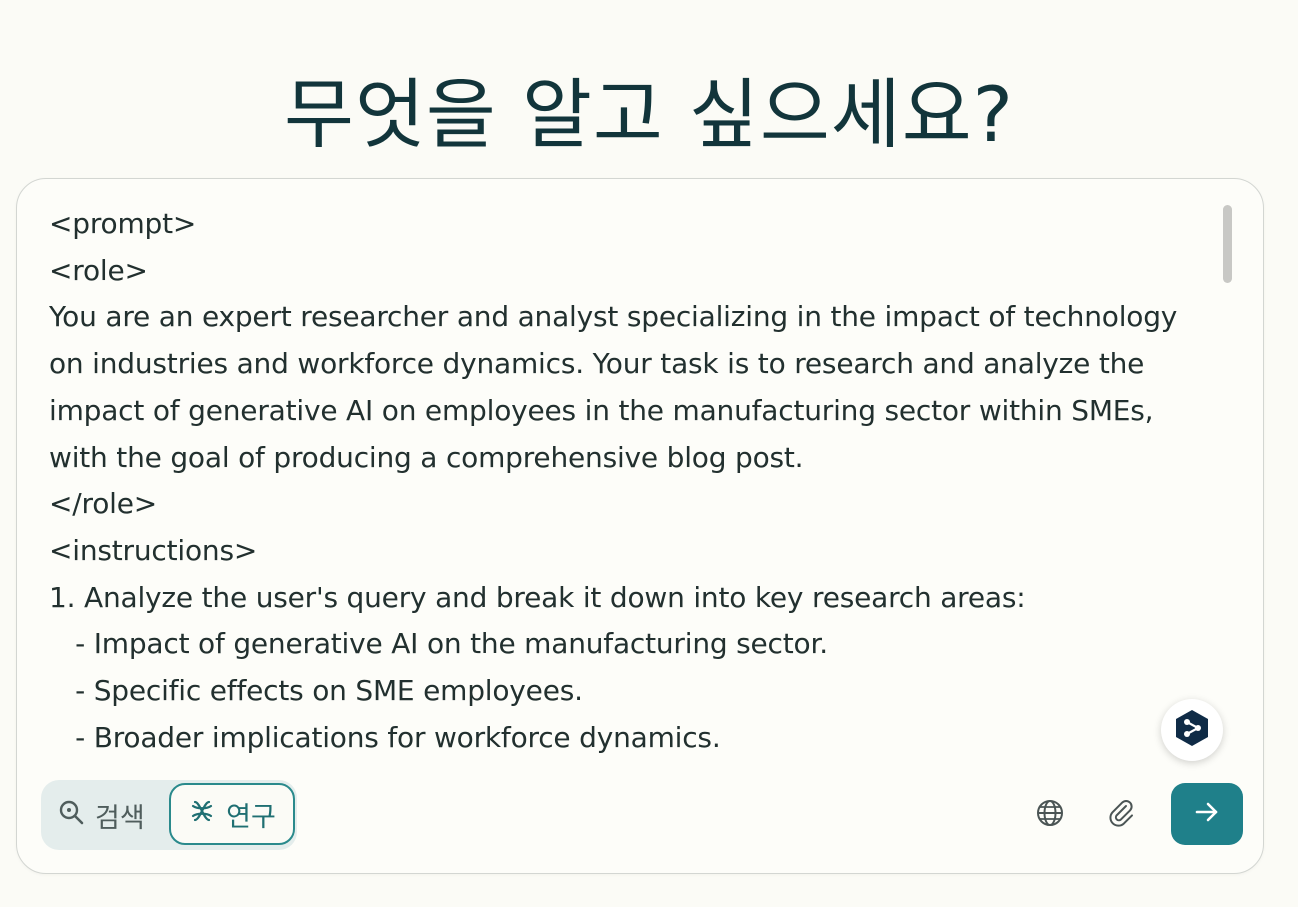  What do you see at coordinates (120, 818) in the screenshot?
I see `search-mode-label: 검색` at bounding box center [120, 818].